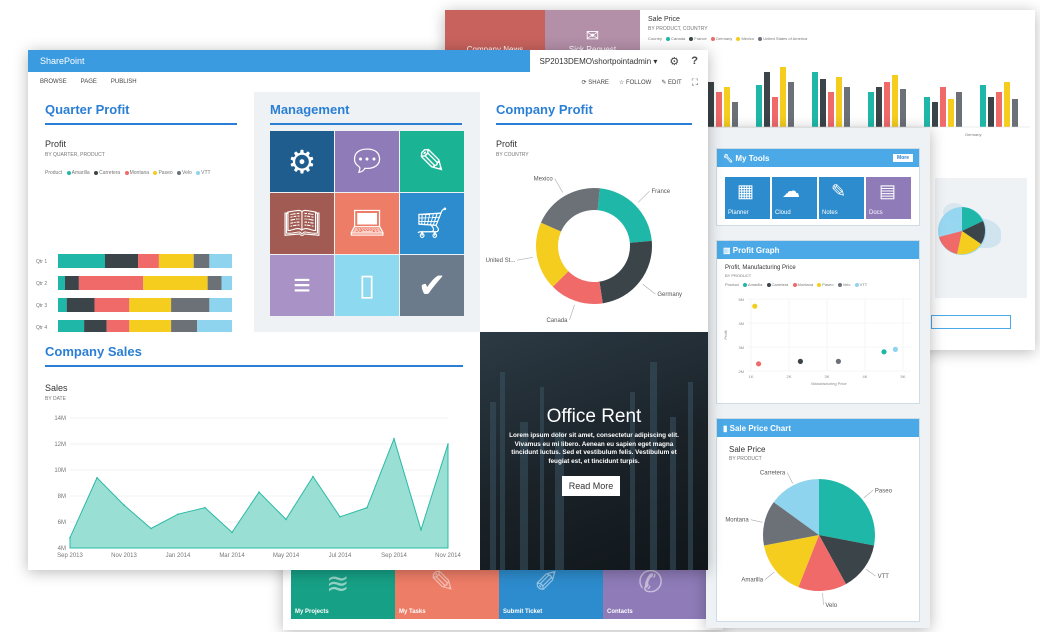  I want to click on share-icon: ⟳, so click(584, 82).